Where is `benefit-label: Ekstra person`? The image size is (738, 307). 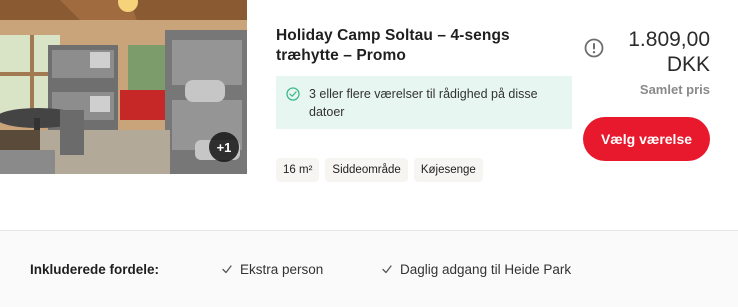 benefit-label: Ekstra person is located at coordinates (282, 269).